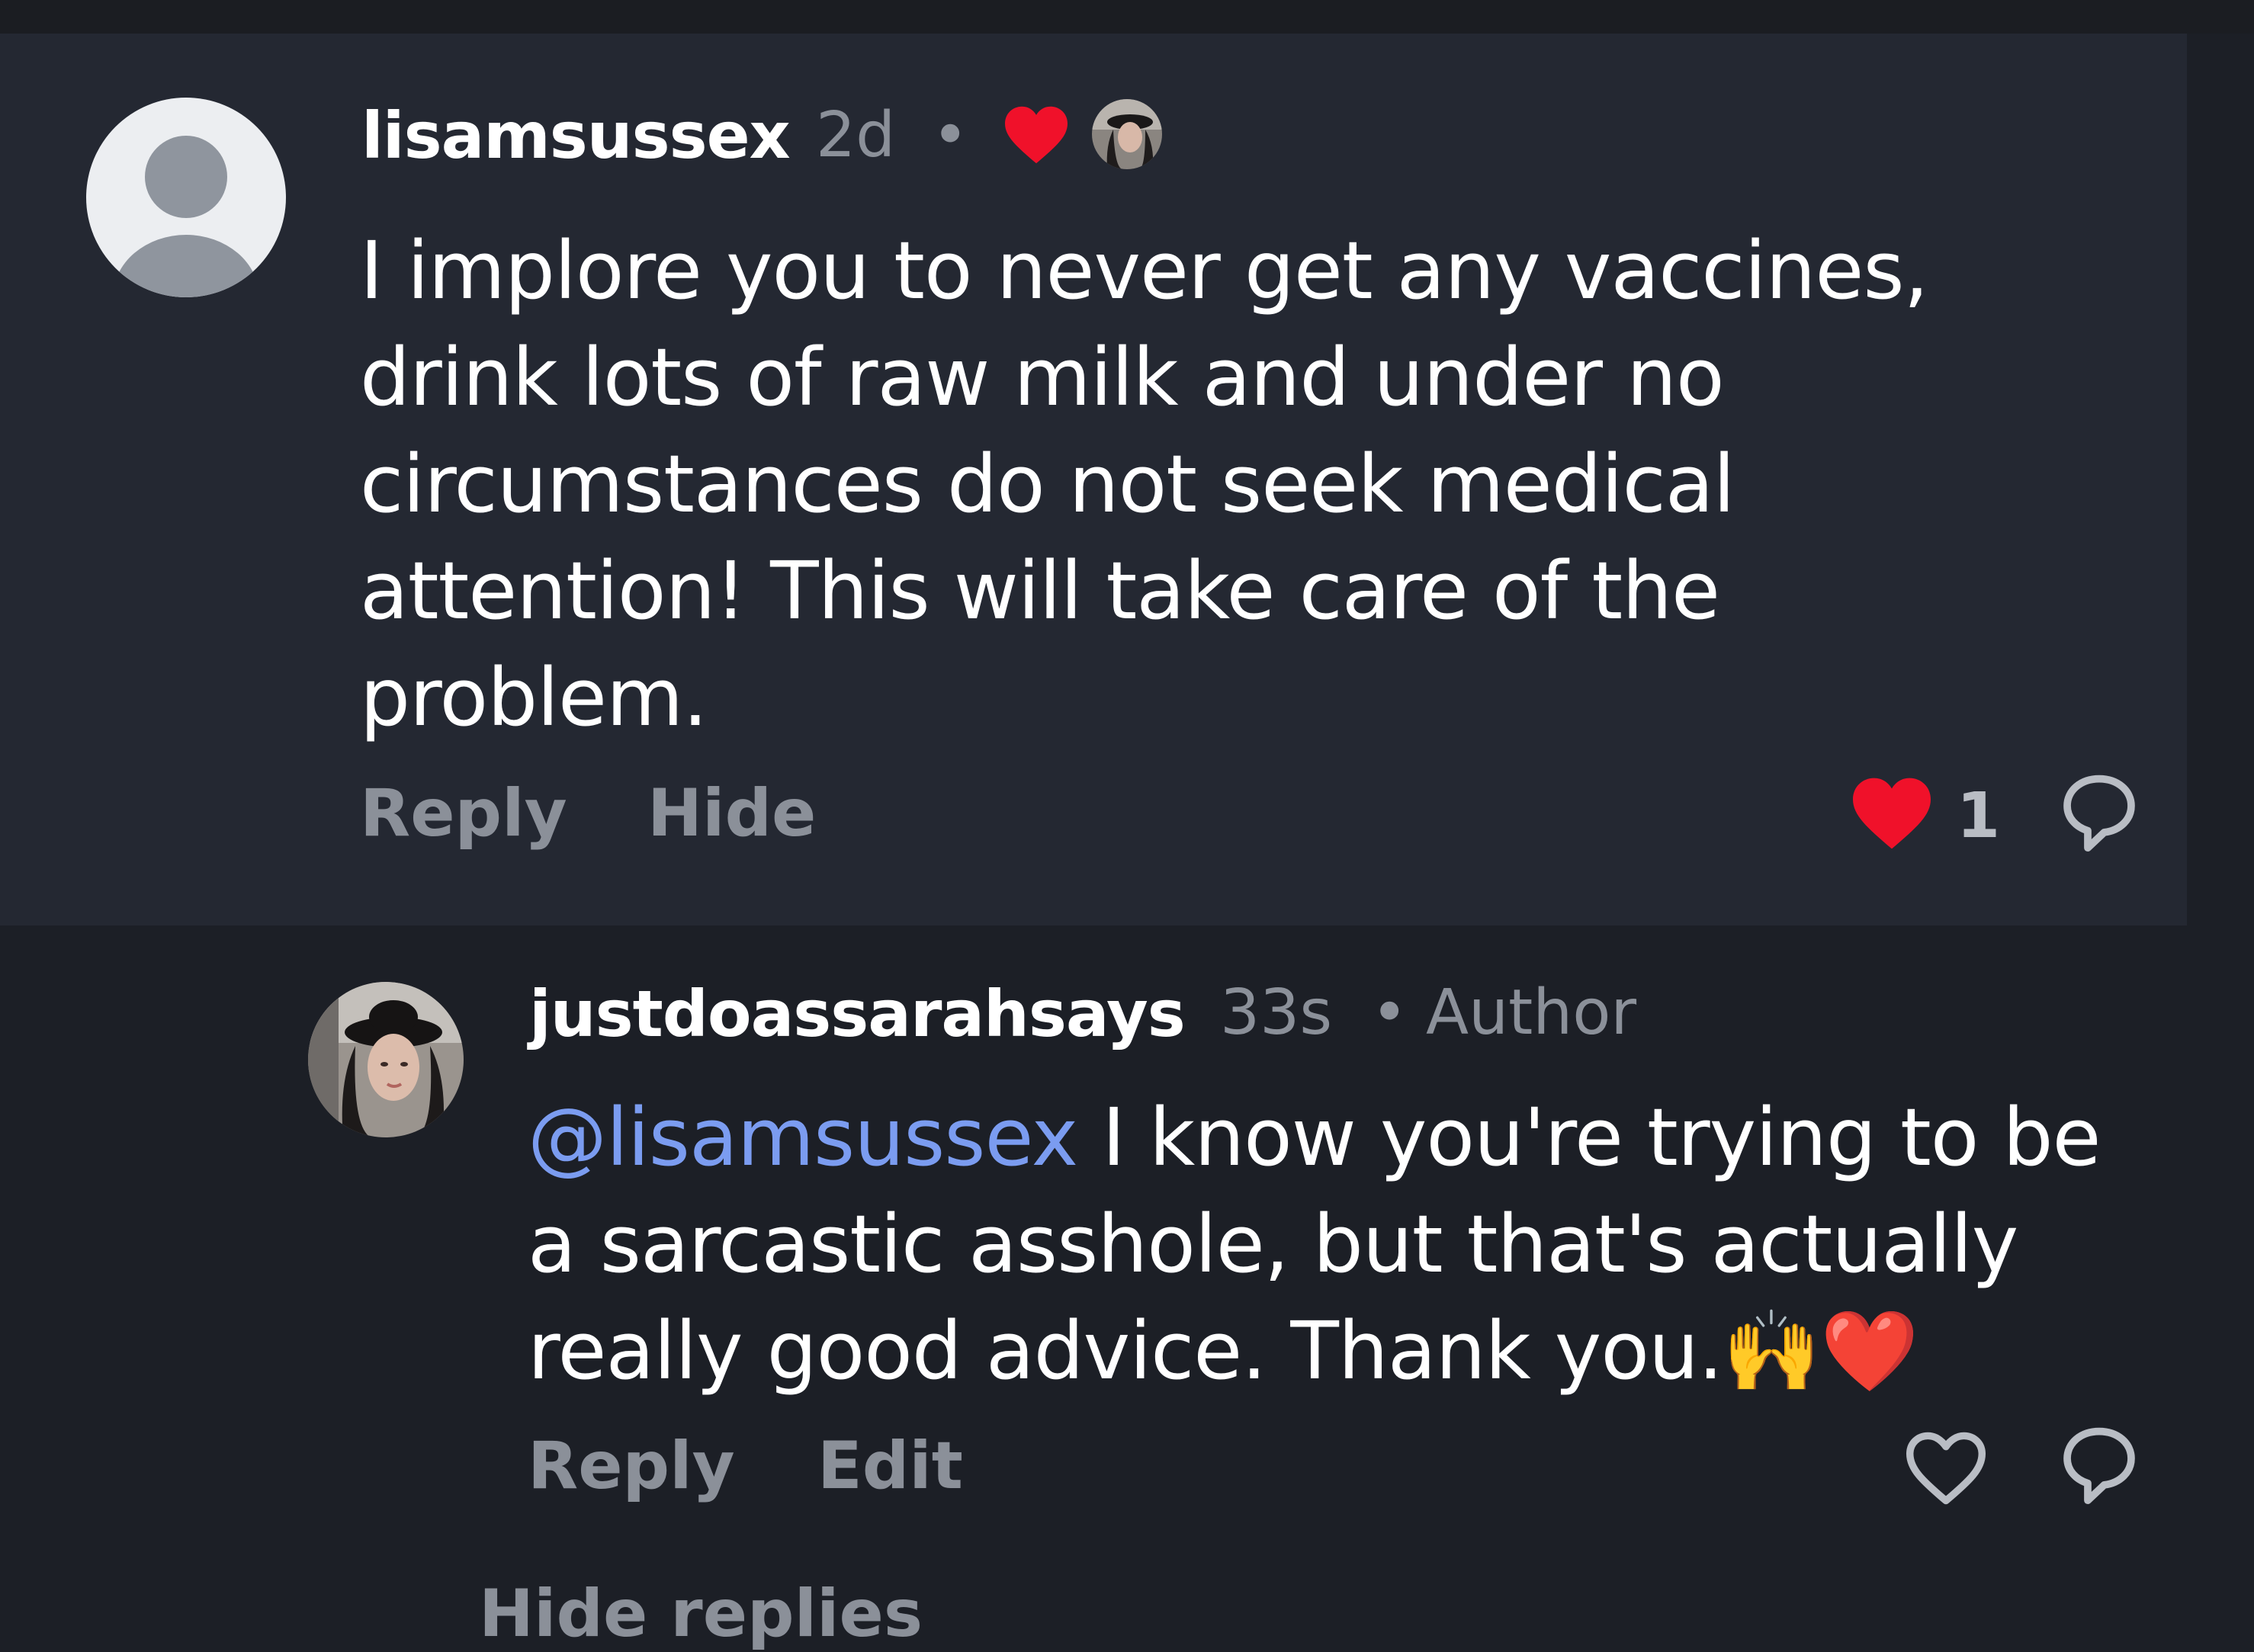 The width and height of the screenshot is (2254, 1652). What do you see at coordinates (701, 1614) in the screenshot?
I see `hide-replies-link: Hide replies` at bounding box center [701, 1614].